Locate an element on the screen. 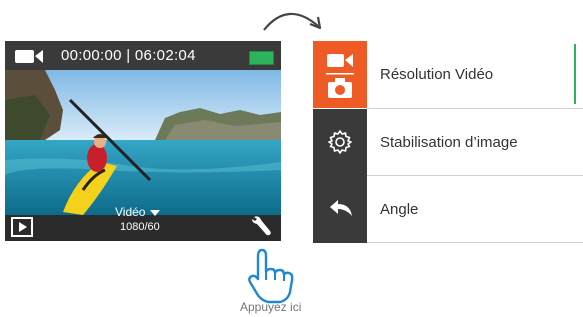 This screenshot has height=317, width=583. menu-item-label: Stabilisation d’image is located at coordinates (449, 142).